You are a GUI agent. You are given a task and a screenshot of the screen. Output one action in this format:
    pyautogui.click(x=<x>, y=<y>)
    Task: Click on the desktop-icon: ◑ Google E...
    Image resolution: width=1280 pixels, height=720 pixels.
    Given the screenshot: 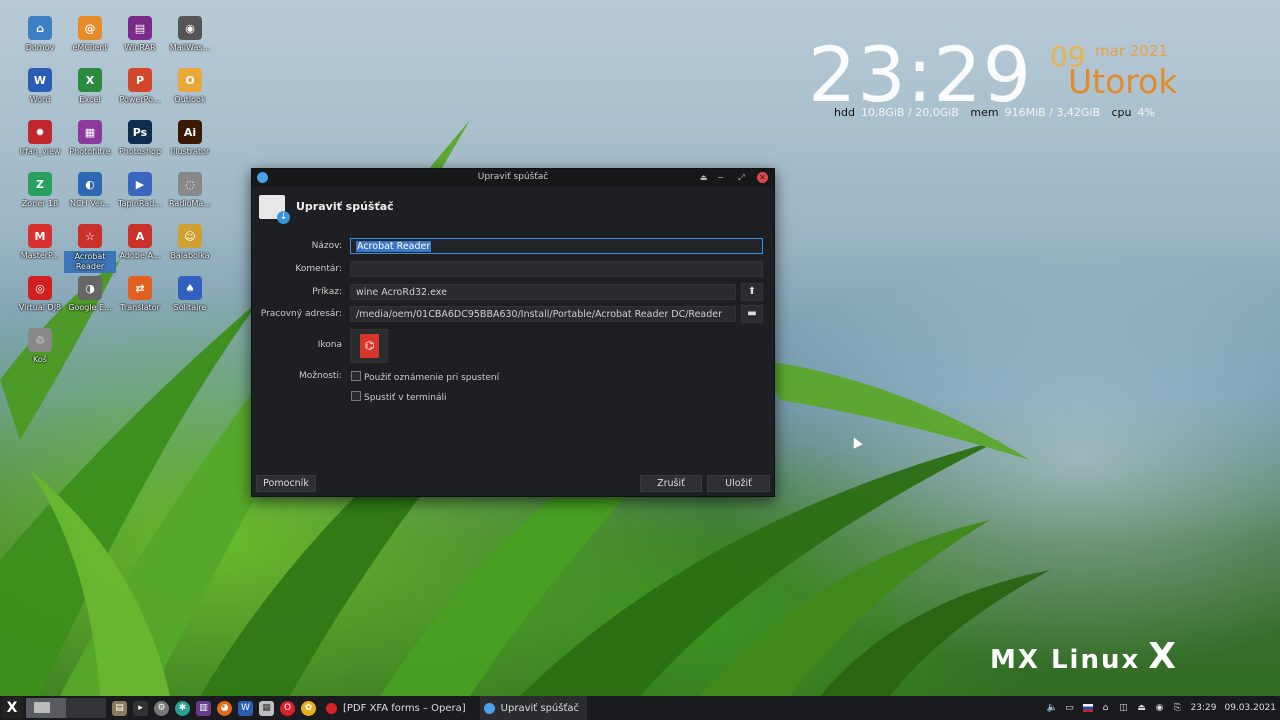 What is the action you would take?
    pyautogui.click(x=90, y=294)
    